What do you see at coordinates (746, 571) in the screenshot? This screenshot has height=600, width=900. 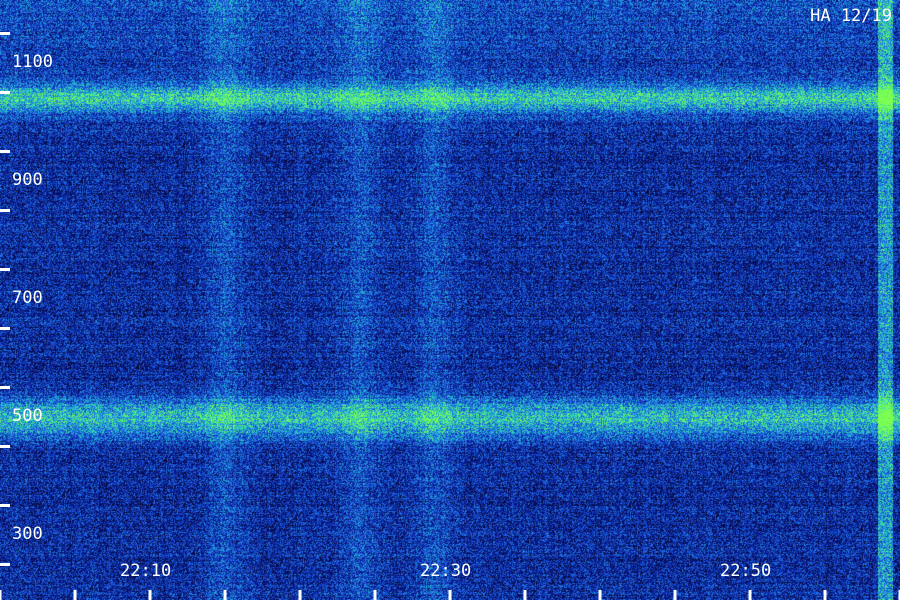 I see `x-tick-label: 22:50` at bounding box center [746, 571].